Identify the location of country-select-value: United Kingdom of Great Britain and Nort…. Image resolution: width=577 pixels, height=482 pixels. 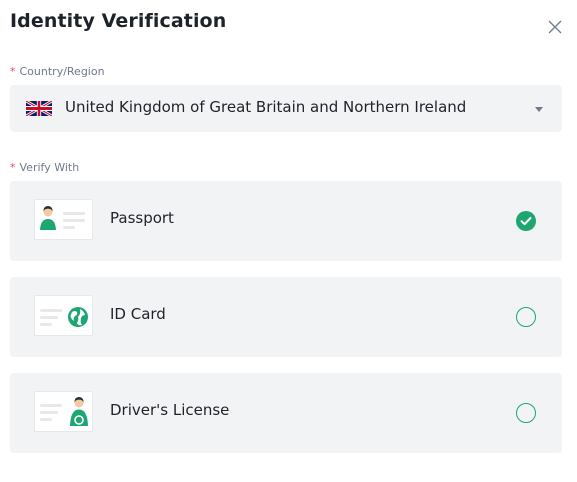
(266, 107).